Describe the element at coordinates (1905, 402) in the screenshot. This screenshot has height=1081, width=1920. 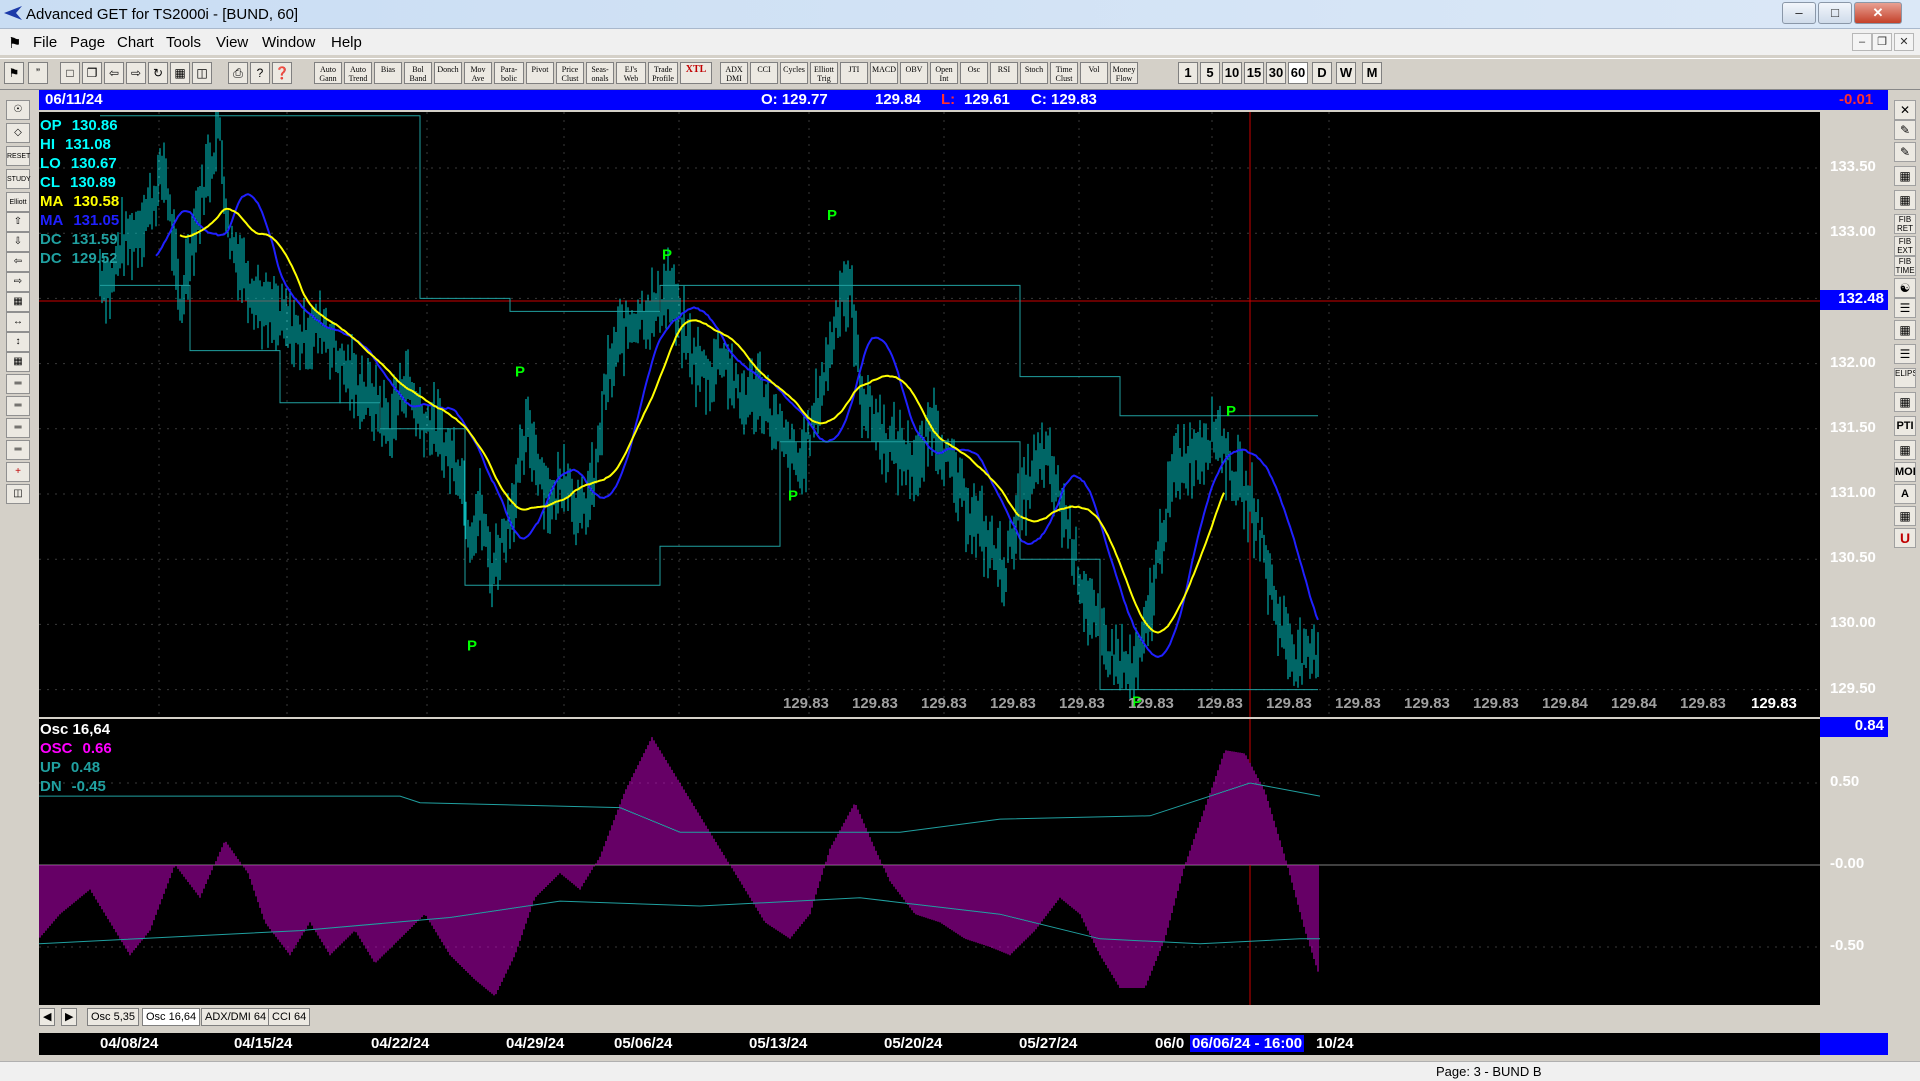
I see `right-tool-13: ▦` at that location.